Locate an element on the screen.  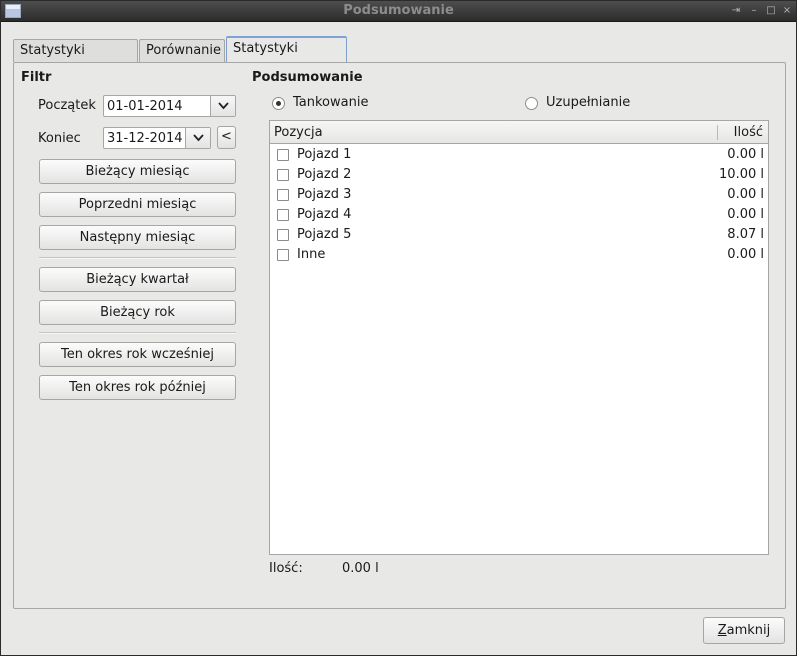
row-name: Pojazd 4 is located at coordinates (324, 214).